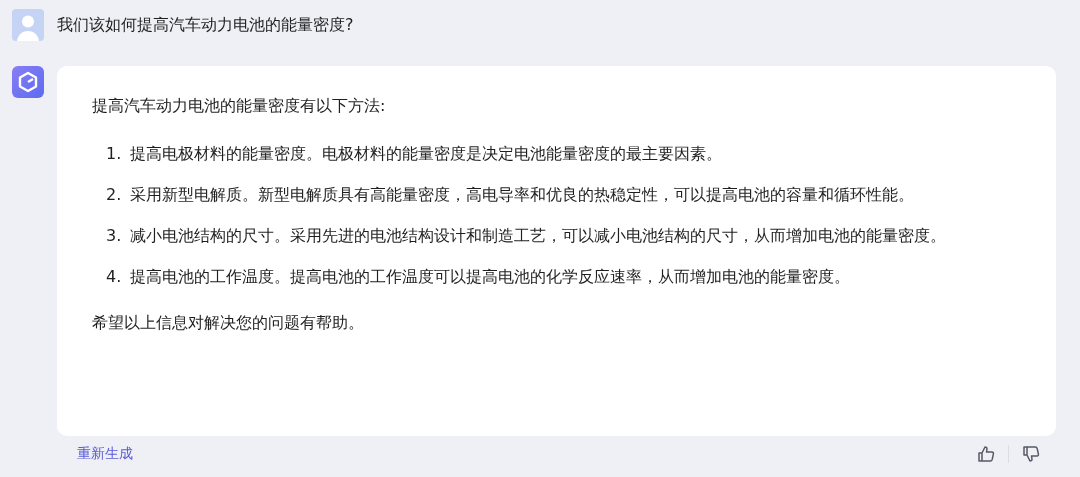  I want to click on user-avatar-icon, so click(28, 25).